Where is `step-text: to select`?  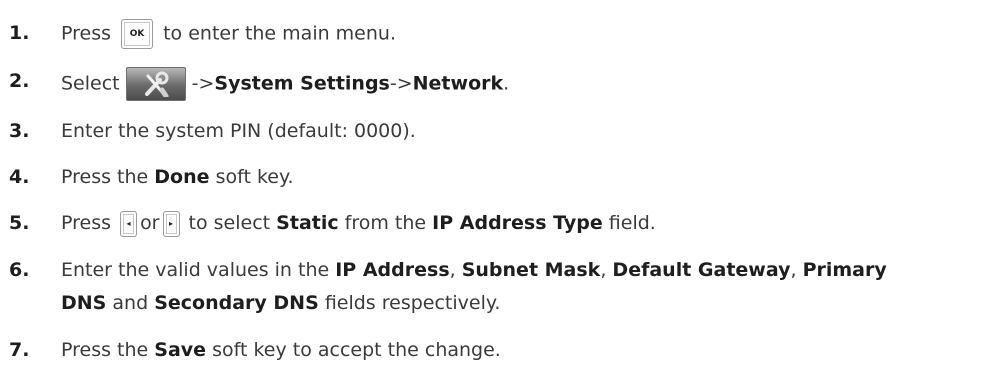 step-text: to select is located at coordinates (229, 223).